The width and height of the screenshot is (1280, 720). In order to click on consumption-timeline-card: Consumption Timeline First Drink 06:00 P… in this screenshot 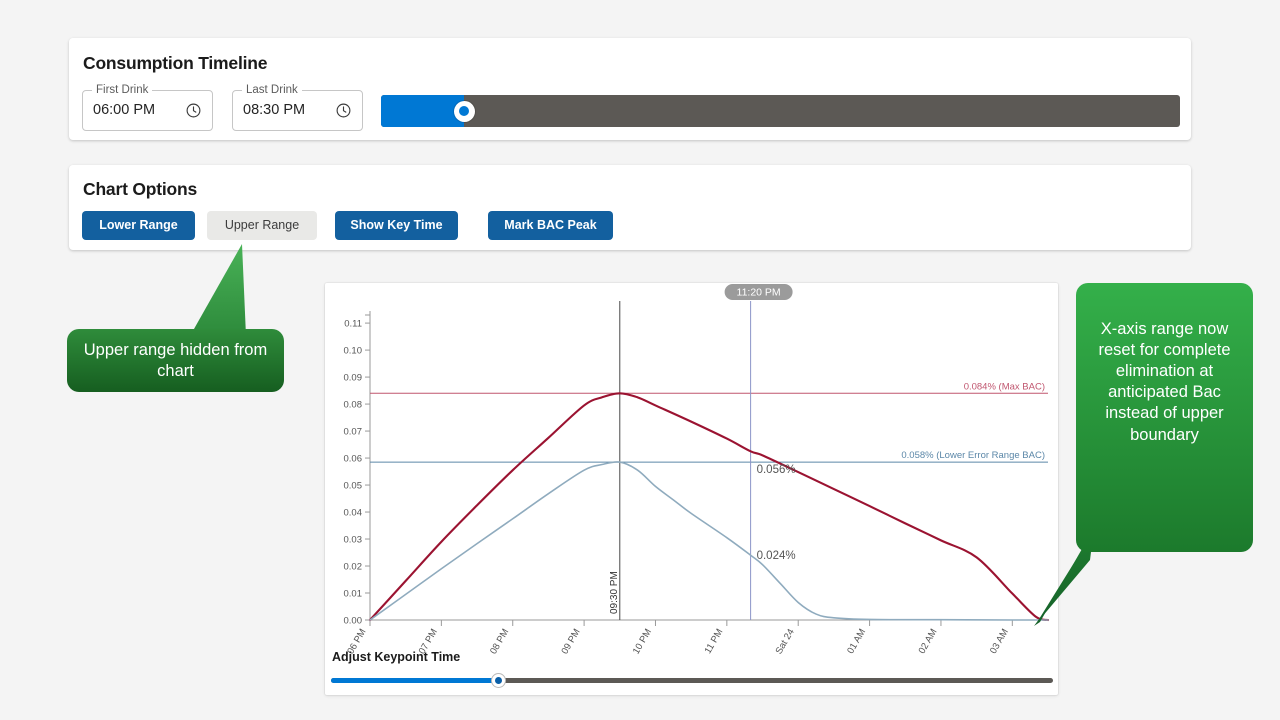, I will do `click(630, 89)`.